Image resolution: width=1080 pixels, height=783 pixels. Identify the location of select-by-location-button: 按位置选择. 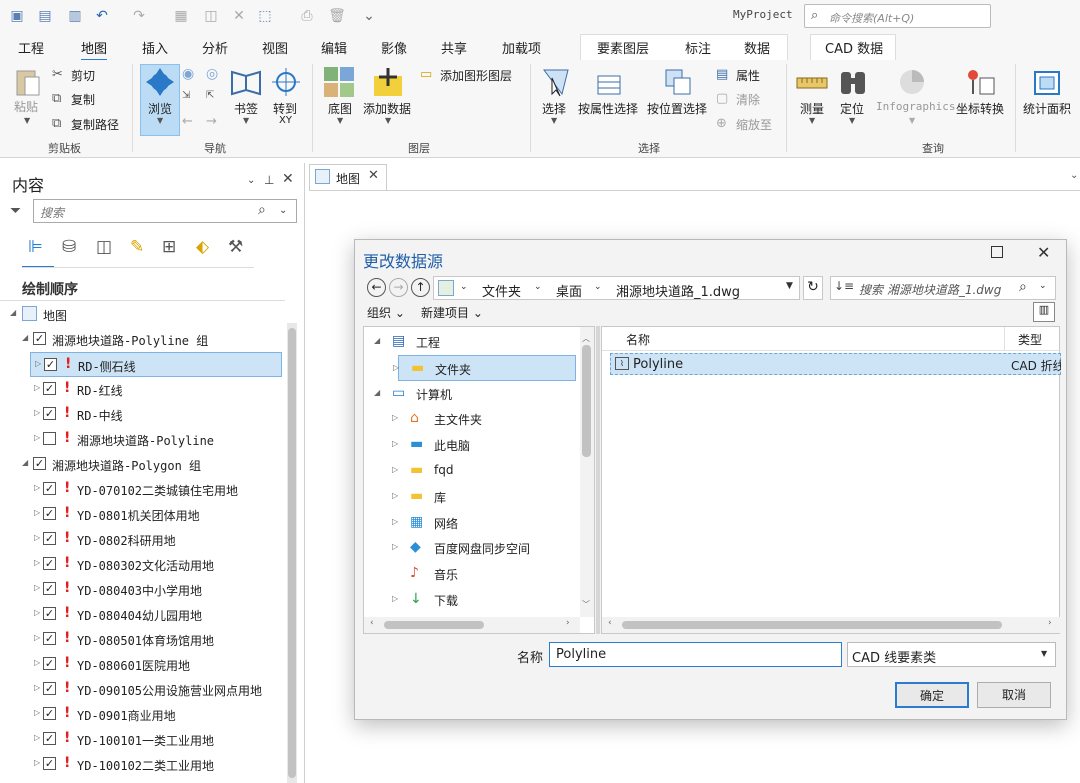
(677, 108).